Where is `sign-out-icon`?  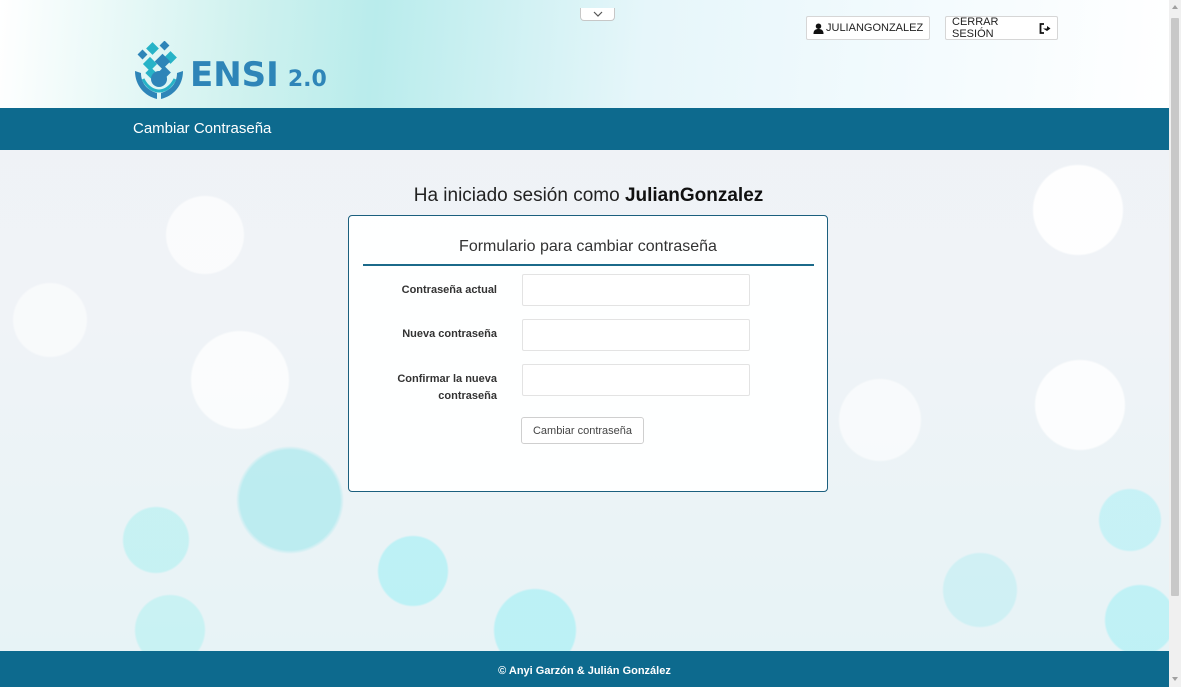 sign-out-icon is located at coordinates (1045, 28).